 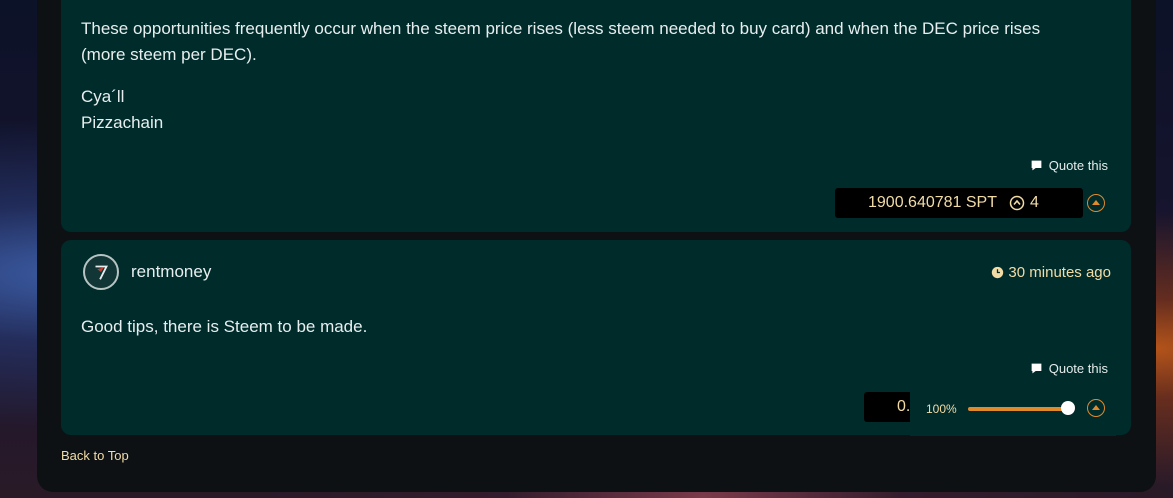 I want to click on vote-weight-slider, so click(x=1018, y=409).